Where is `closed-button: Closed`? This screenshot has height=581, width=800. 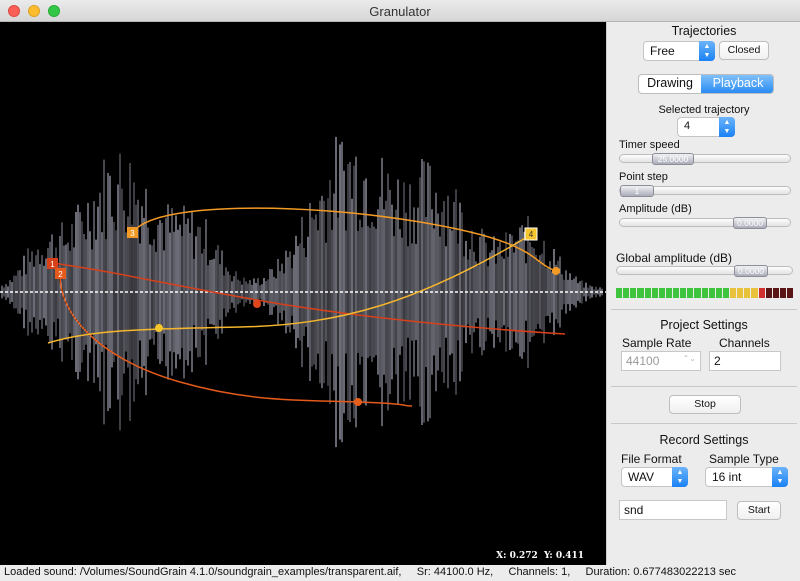 closed-button: Closed is located at coordinates (744, 50).